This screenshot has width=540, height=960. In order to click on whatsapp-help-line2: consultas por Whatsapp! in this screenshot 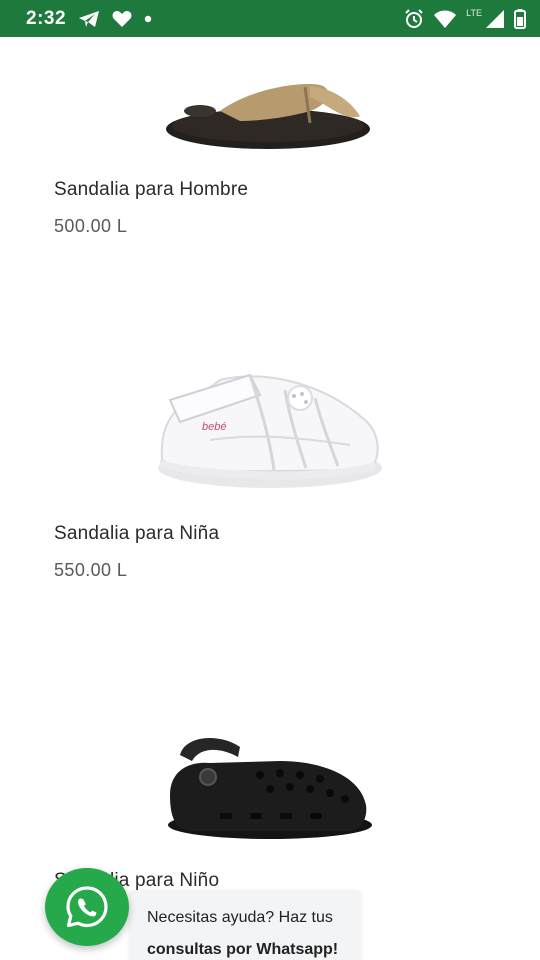, I will do `click(243, 949)`.